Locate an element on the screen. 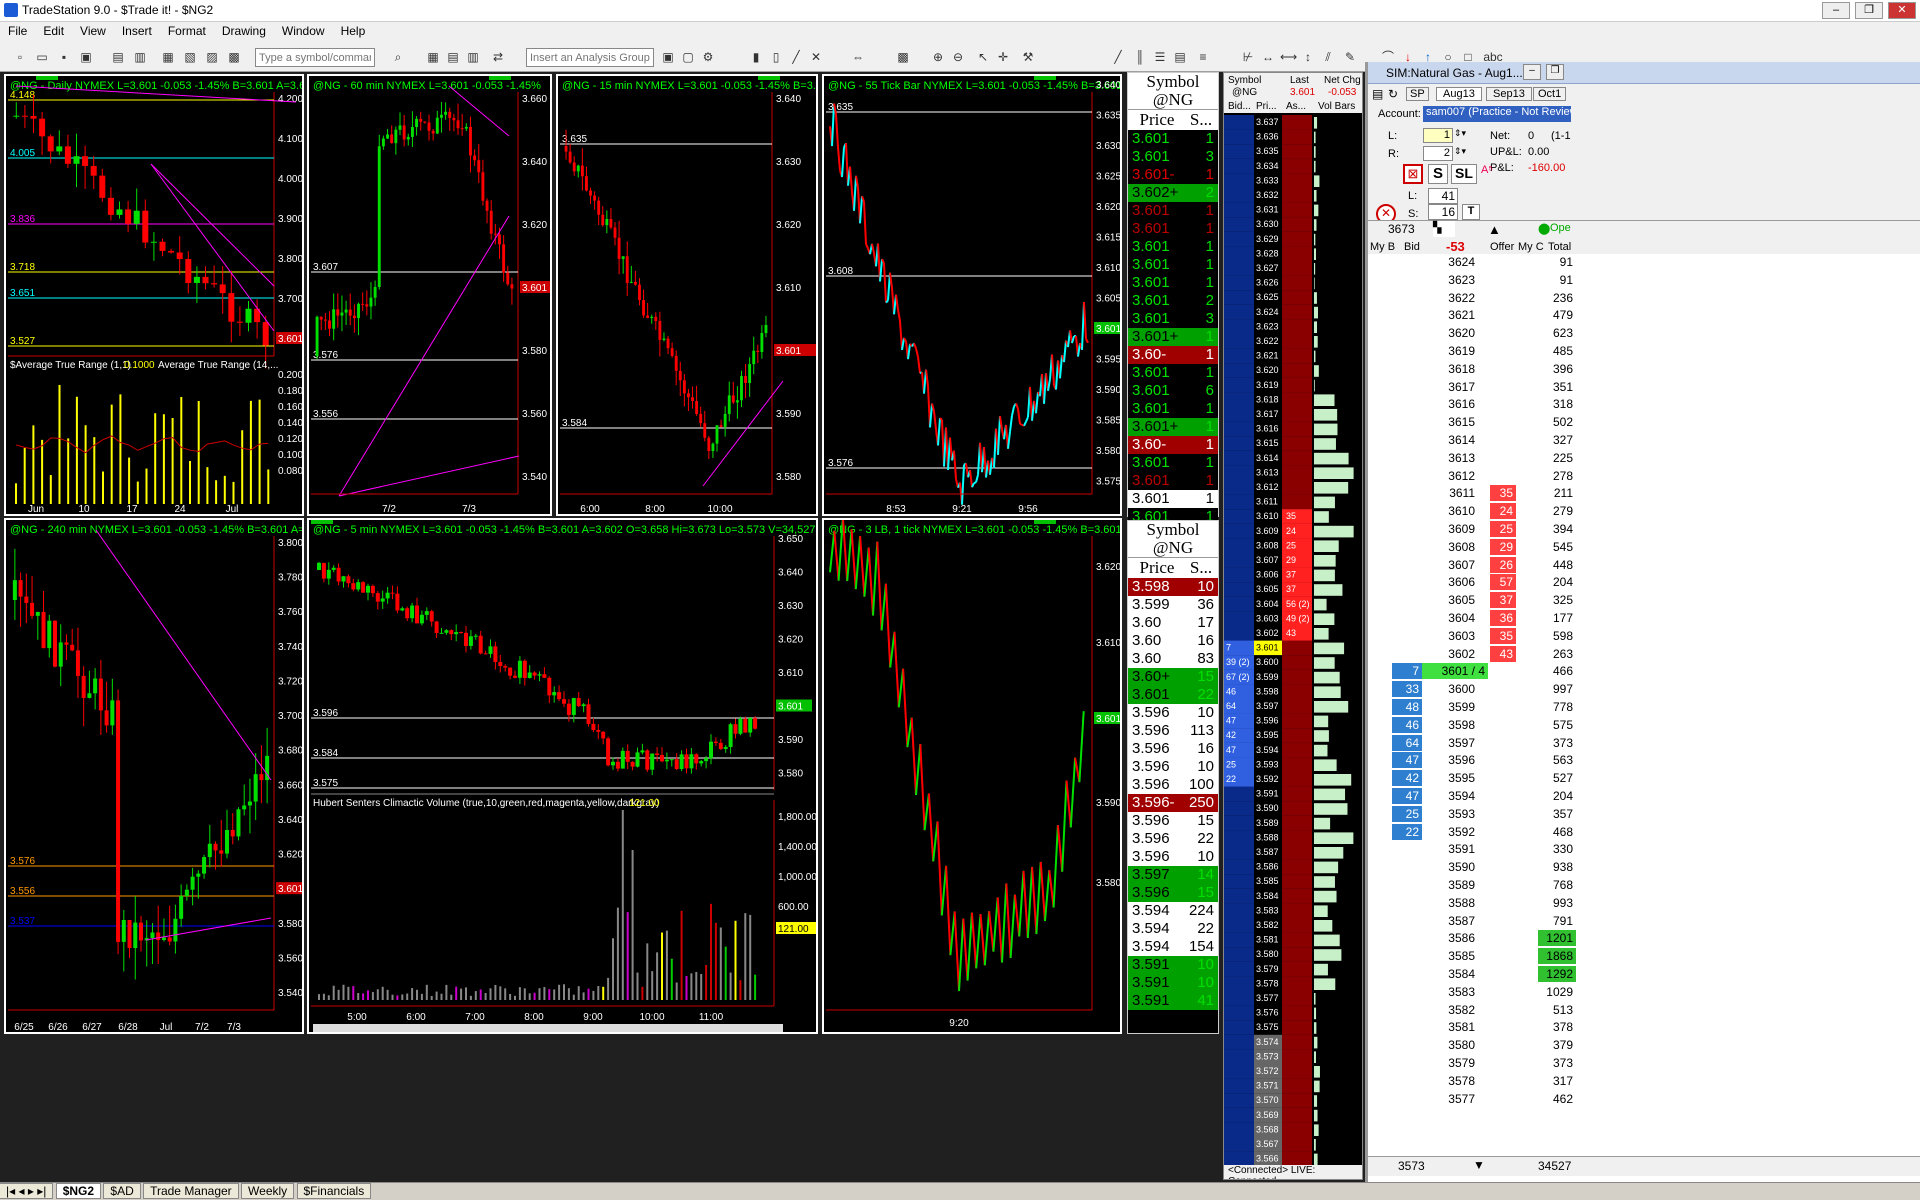 The height and width of the screenshot is (1200, 1920). line-chart-icon: ╱ is located at coordinates (796, 57).